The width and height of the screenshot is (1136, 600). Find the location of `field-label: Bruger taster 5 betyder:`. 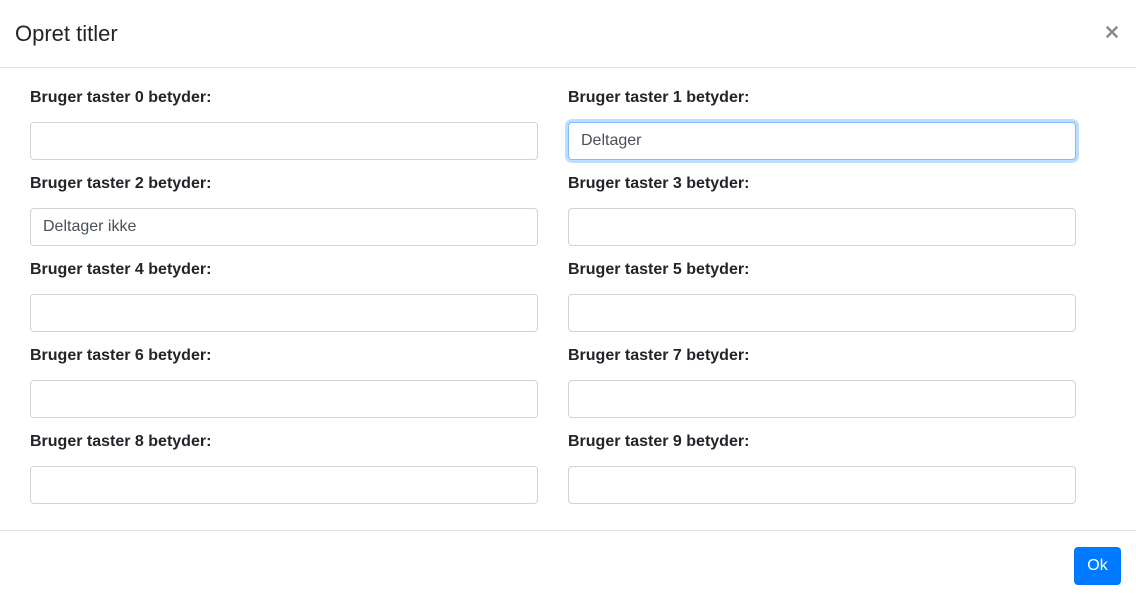

field-label: Bruger taster 5 betyder: is located at coordinates (659, 269).